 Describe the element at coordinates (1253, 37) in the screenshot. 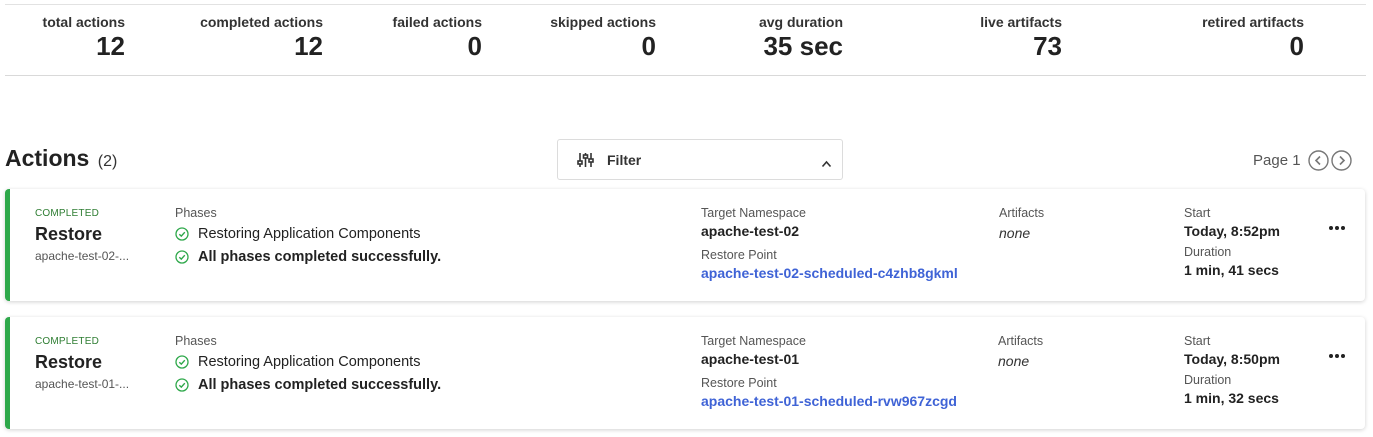

I see `stat-retired-artifacts: retired artifacts 0` at that location.